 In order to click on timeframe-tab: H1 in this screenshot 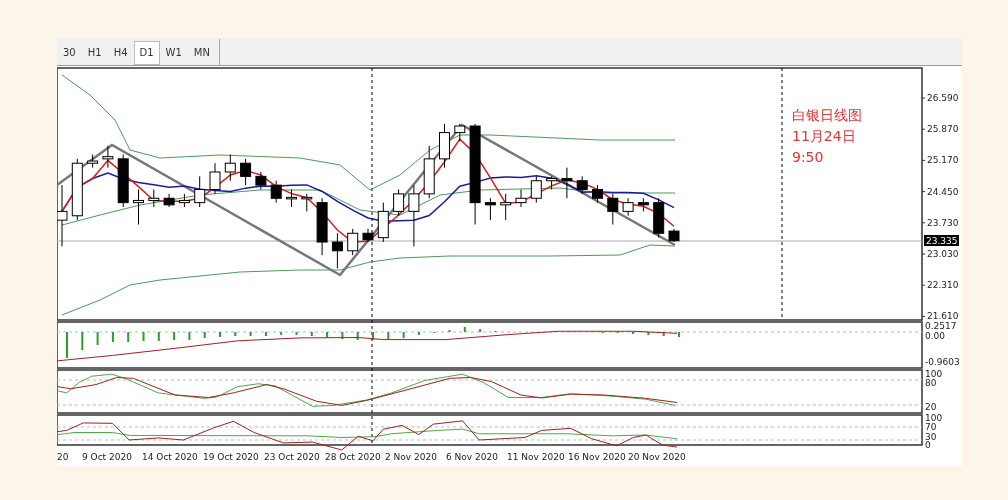, I will do `click(94, 53)`.